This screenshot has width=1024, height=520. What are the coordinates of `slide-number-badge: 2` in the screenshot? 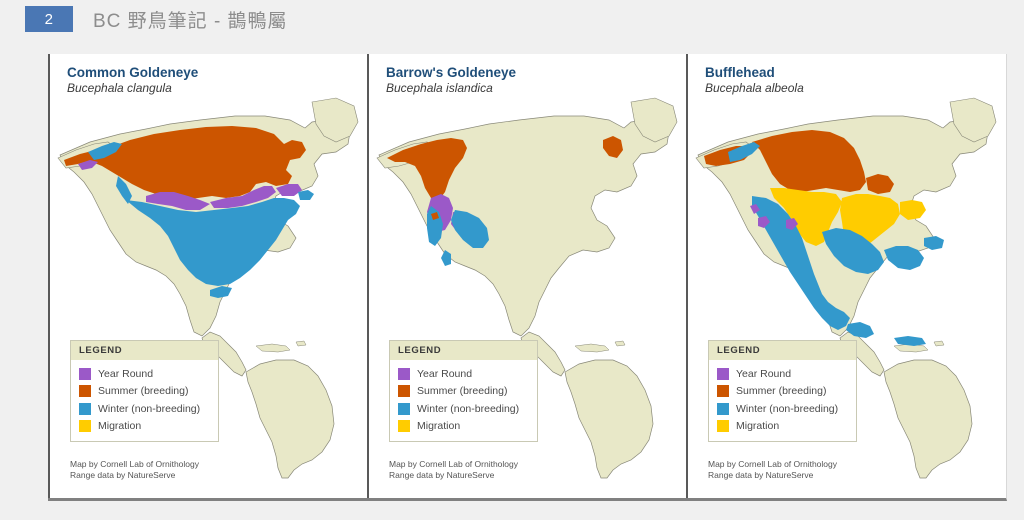 It's located at (49, 19).